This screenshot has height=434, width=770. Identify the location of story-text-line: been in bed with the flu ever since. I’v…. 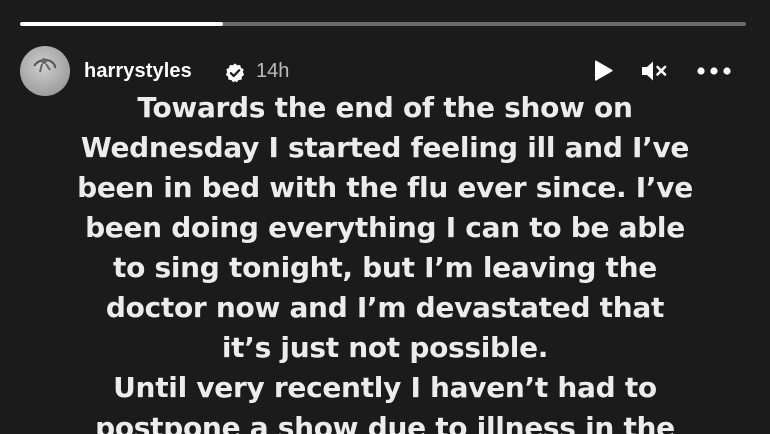
(385, 187).